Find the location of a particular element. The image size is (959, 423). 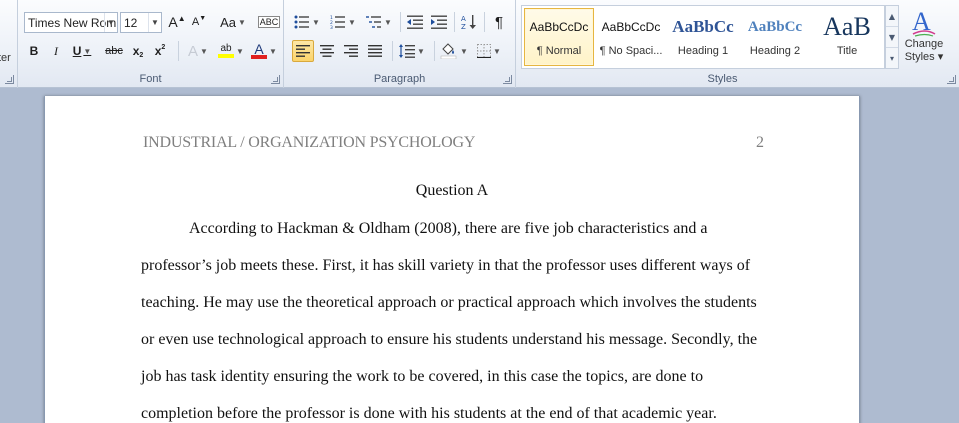

change-case-button: Aa ▼ is located at coordinates (233, 22).